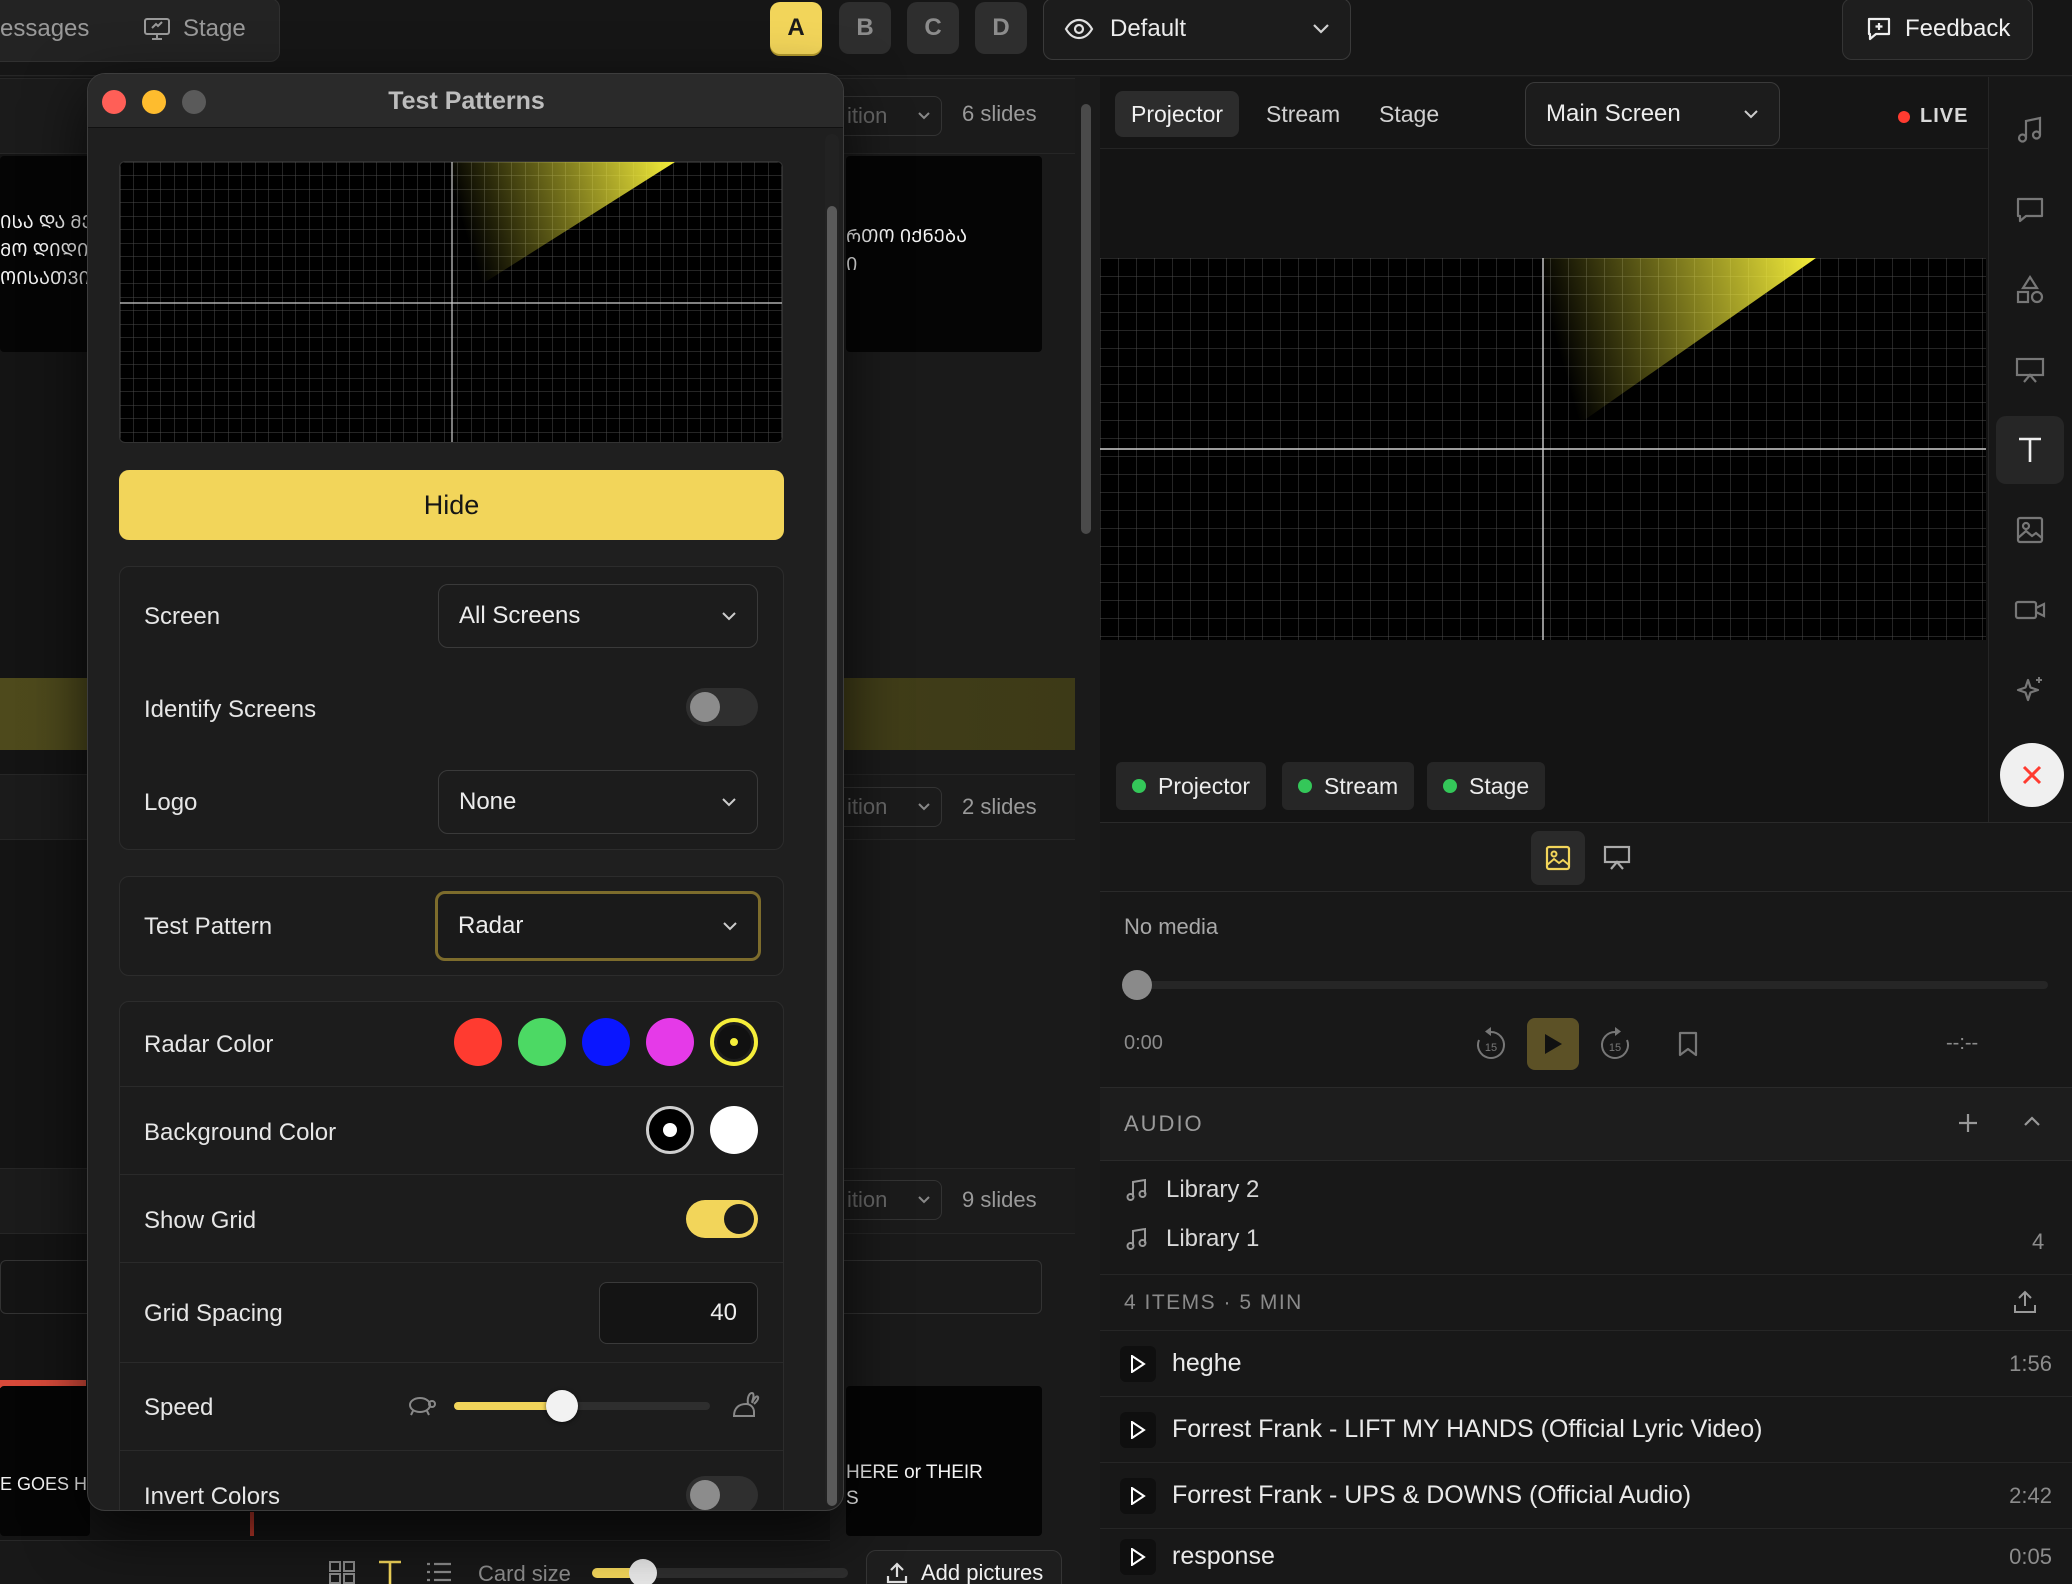 The image size is (2072, 1584). I want to click on media-progress-knob, so click(1137, 985).